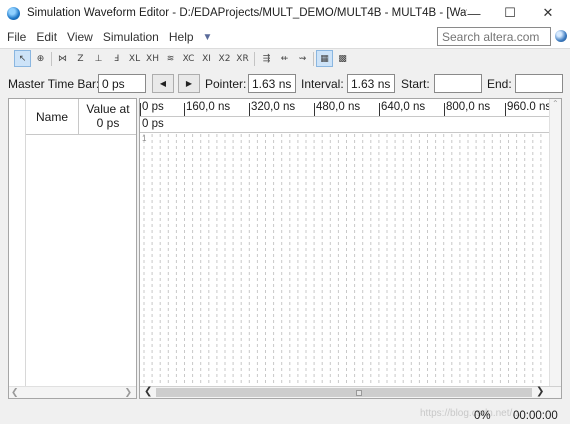  I want to click on waveform-vscrollbar: ⌃, so click(555, 242).